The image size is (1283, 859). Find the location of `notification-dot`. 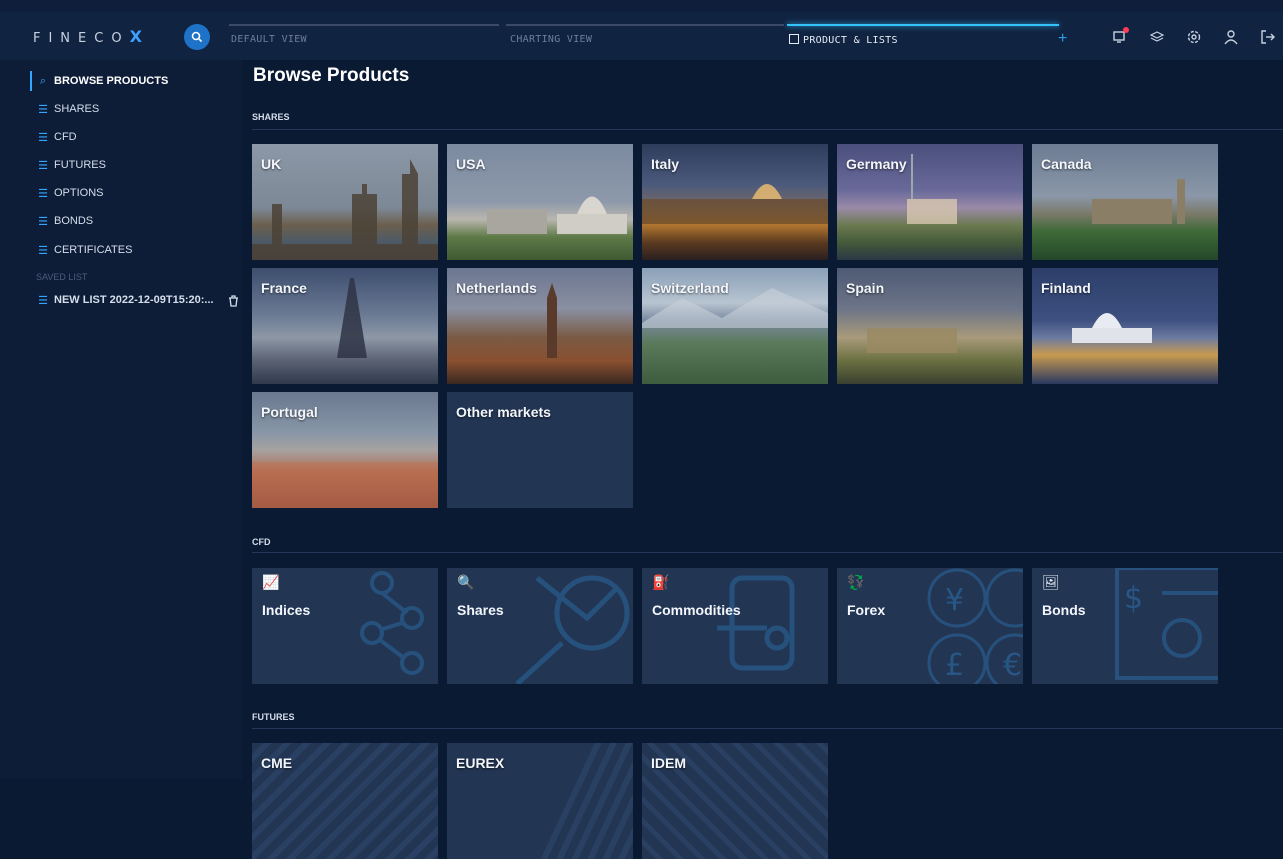

notification-dot is located at coordinates (1126, 30).